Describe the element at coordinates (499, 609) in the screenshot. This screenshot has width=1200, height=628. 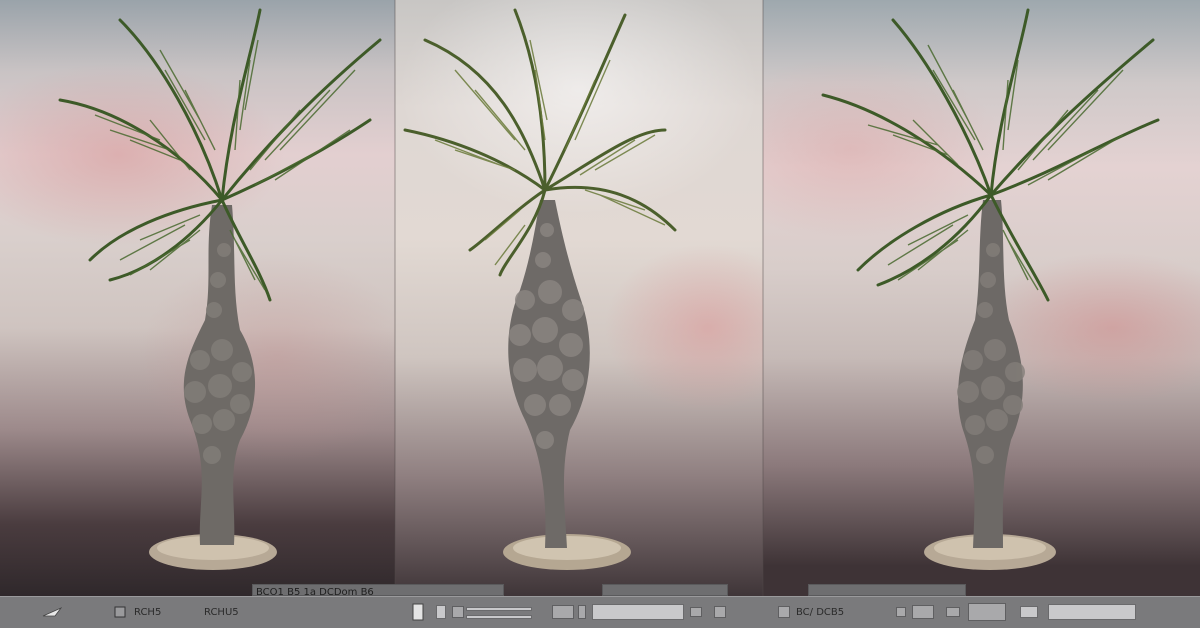
I see `progress-slider` at that location.